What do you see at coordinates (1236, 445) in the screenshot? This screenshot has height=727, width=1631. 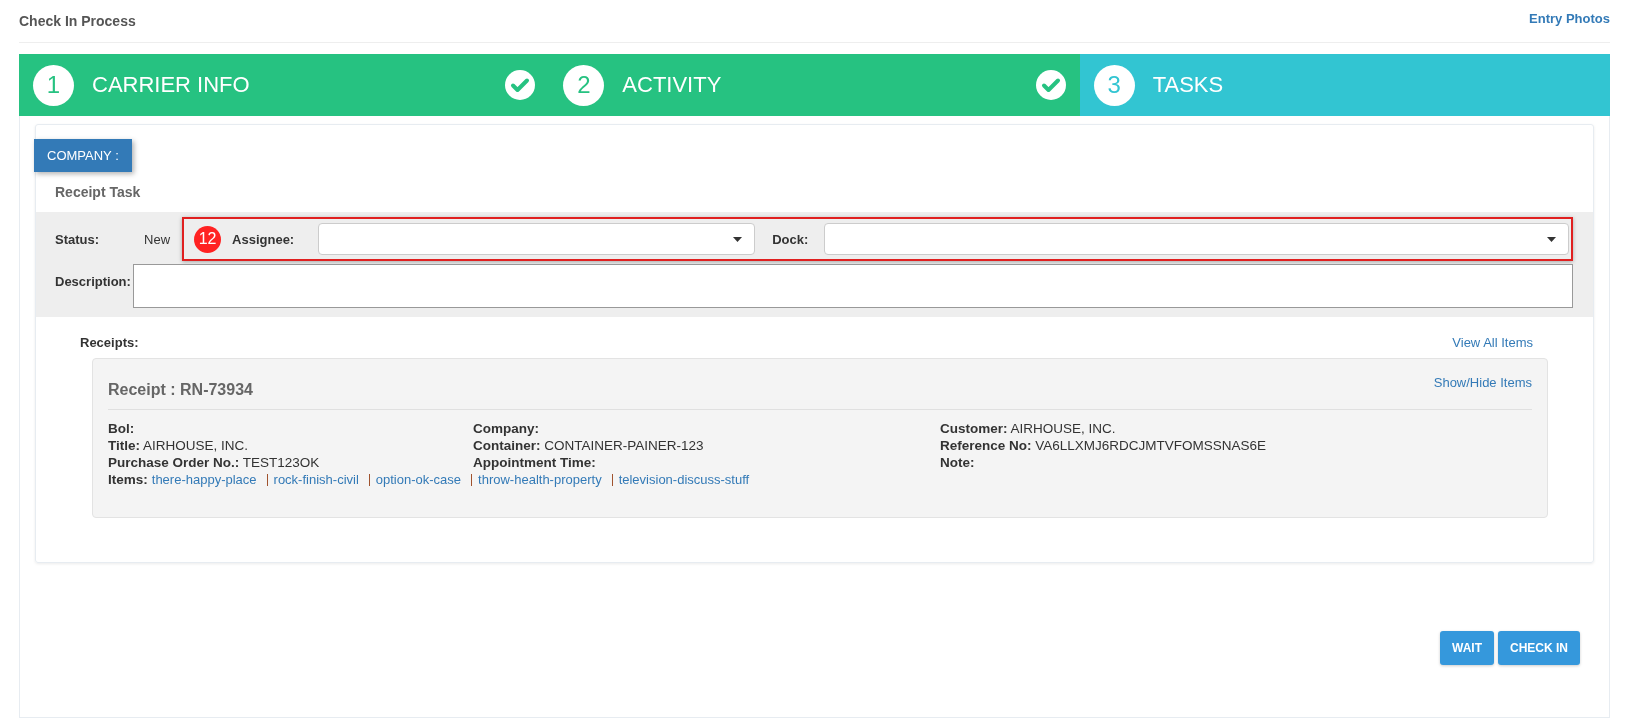 I see `receipt-field: Reference No: VA6LLXMJ6RDCJMTVFOMSSNAS6E` at bounding box center [1236, 445].